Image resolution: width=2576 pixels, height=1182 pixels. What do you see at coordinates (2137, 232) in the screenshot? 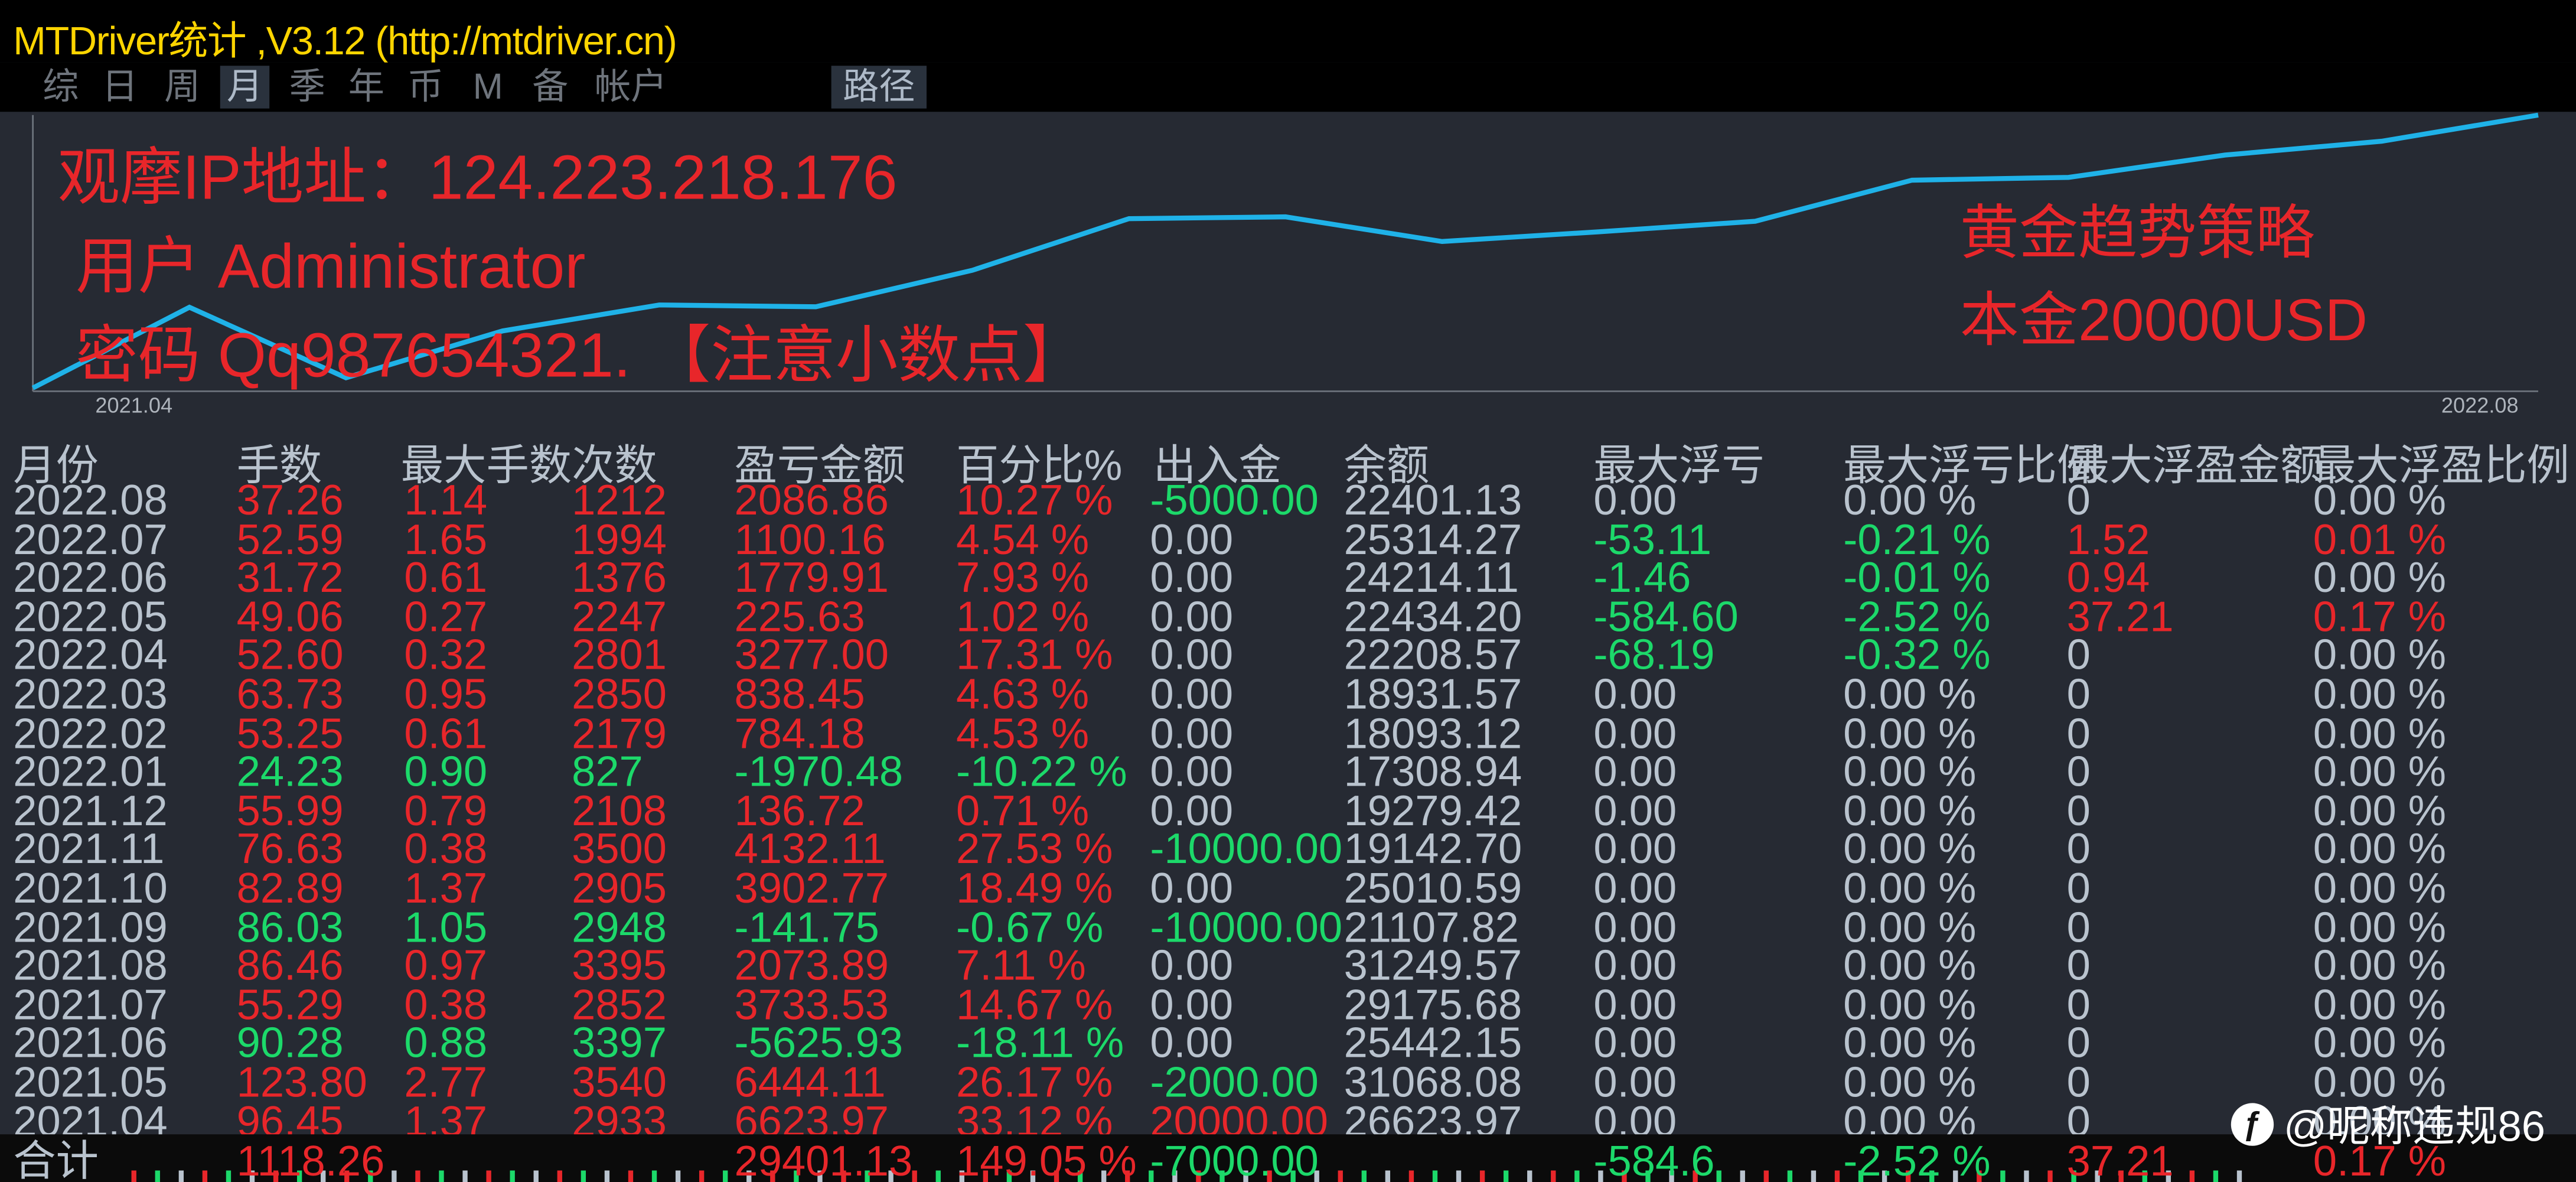
I see `strategy-text: 黄金趋势策略` at bounding box center [2137, 232].